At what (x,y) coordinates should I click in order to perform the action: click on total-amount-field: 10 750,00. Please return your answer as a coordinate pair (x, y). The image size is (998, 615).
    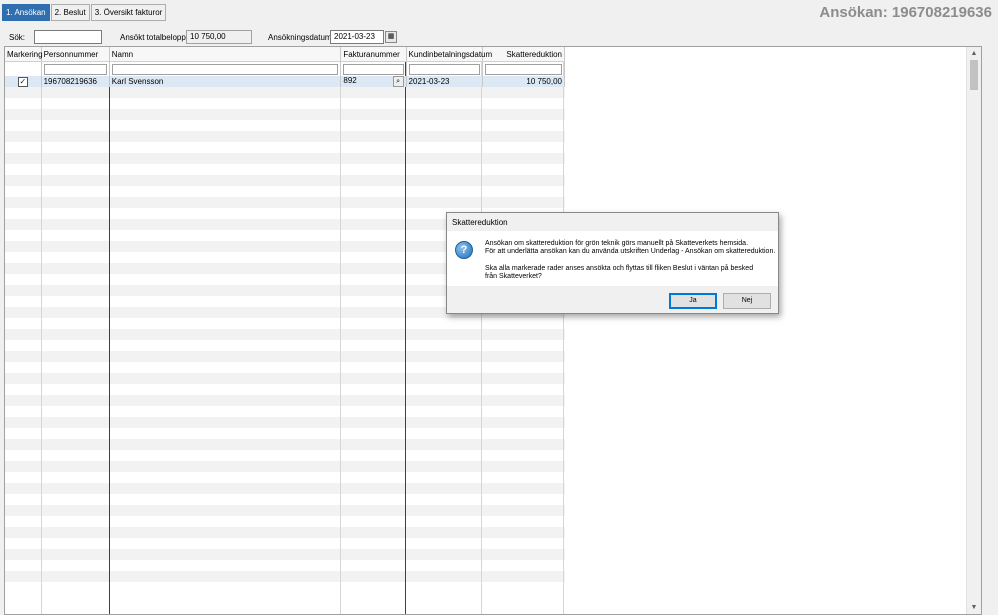
    Looking at the image, I should click on (219, 37).